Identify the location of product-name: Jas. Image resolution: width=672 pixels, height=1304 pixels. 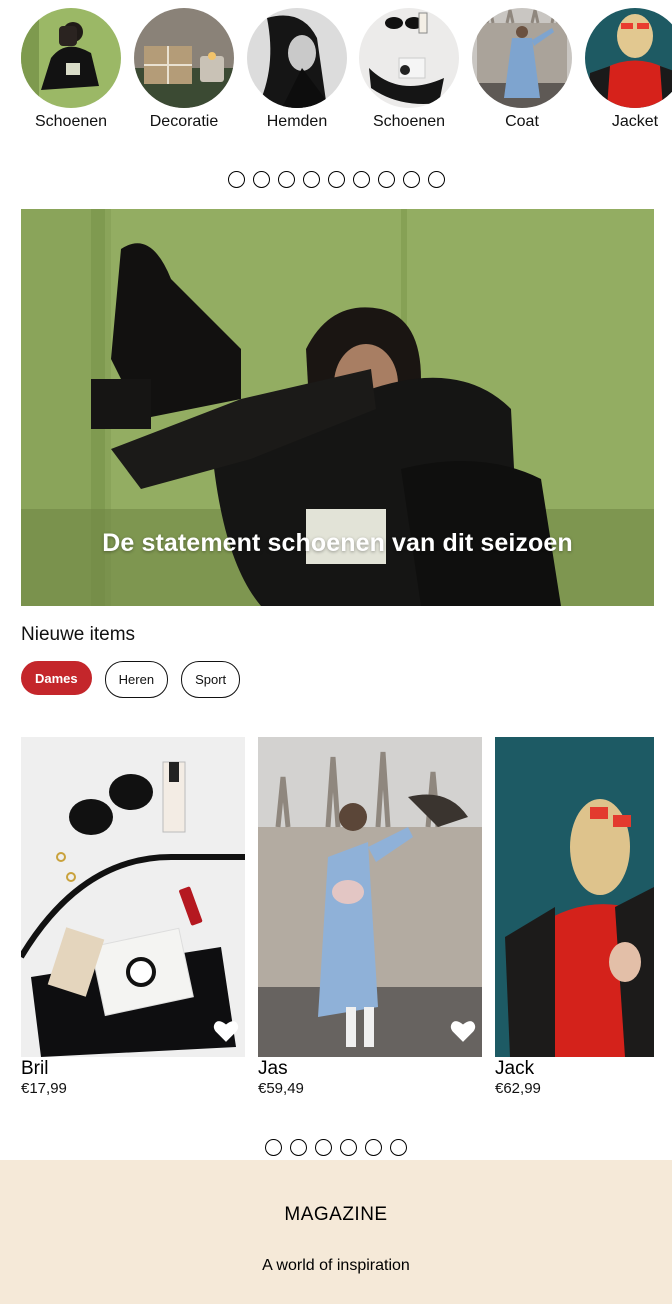
(273, 1068).